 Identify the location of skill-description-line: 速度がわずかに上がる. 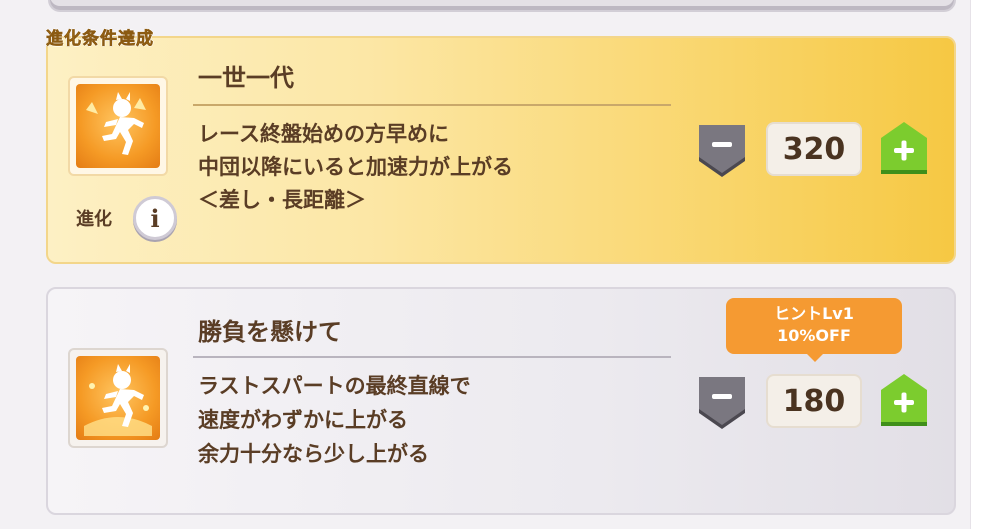
(303, 420).